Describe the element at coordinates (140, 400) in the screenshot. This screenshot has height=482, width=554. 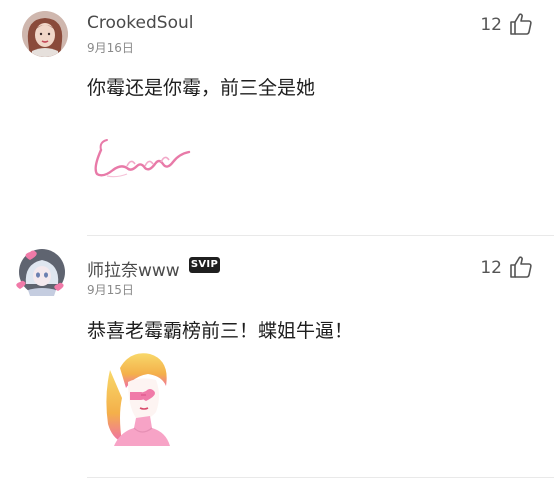
I see `blonde-girl-heart-glasses-sticker` at that location.